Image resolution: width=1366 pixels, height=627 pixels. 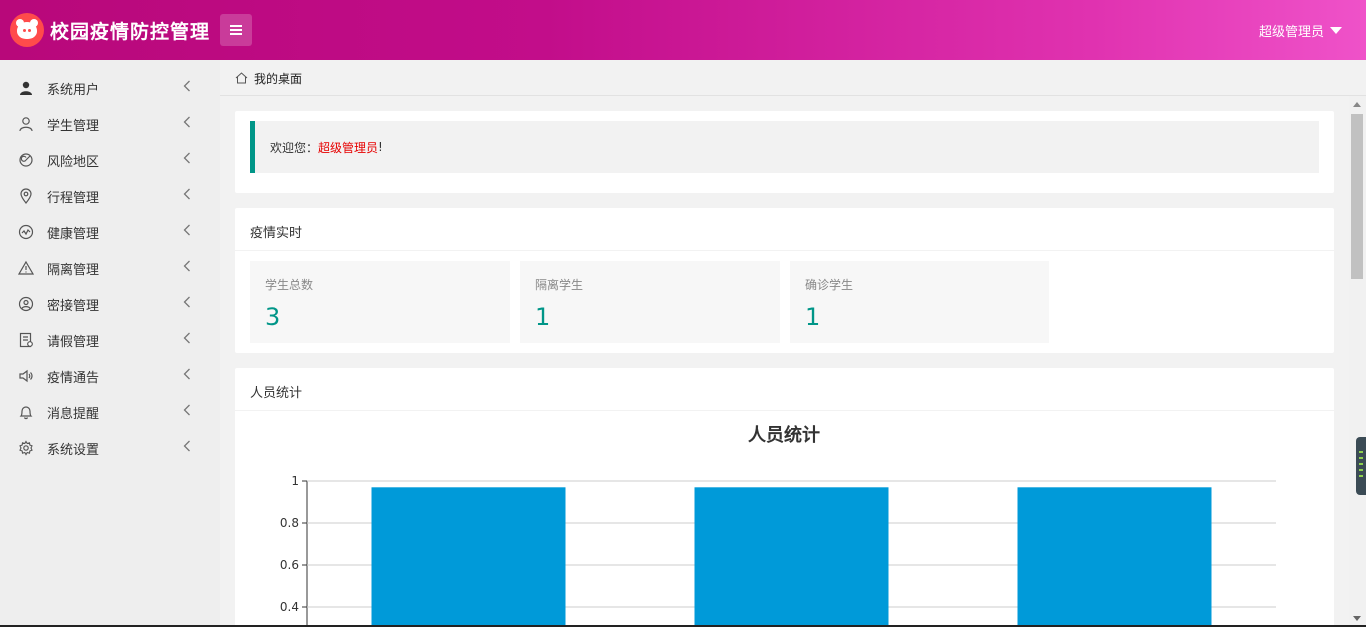 What do you see at coordinates (73, 234) in the screenshot?
I see `sidebar-item-label: 健康管理` at bounding box center [73, 234].